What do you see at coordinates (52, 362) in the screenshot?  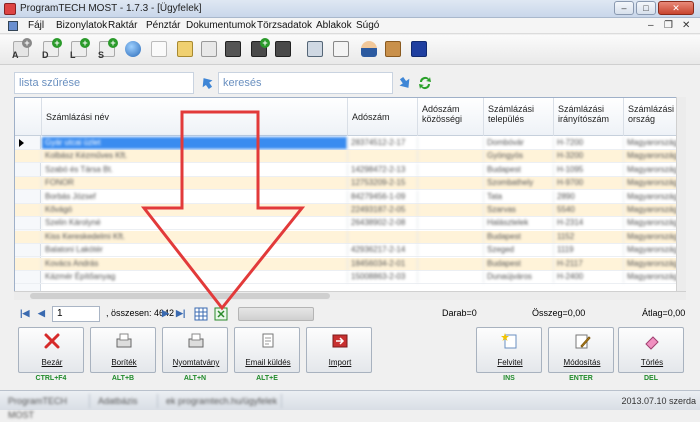 I see `close-form-label: Bezár` at bounding box center [52, 362].